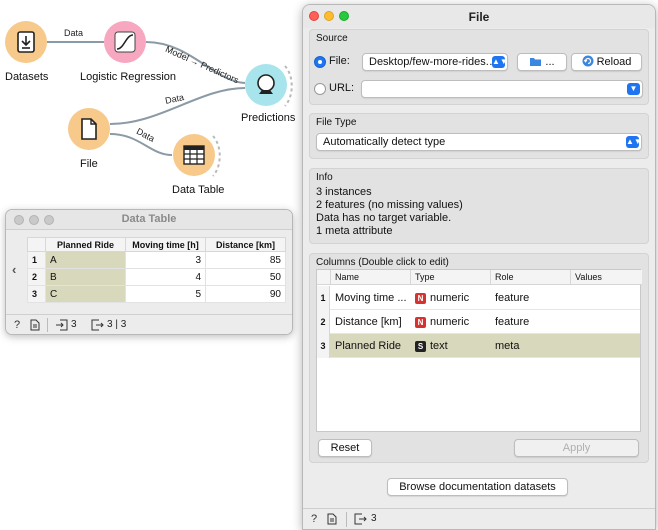  I want to click on data-table-output-arc-icon, so click(216, 156).